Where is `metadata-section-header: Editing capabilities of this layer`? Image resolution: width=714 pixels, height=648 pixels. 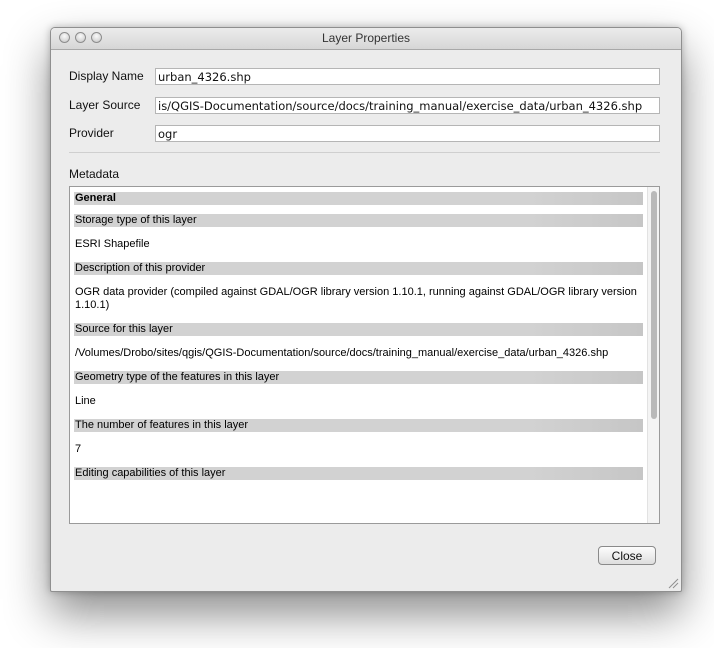
metadata-section-header: Editing capabilities of this layer is located at coordinates (358, 473).